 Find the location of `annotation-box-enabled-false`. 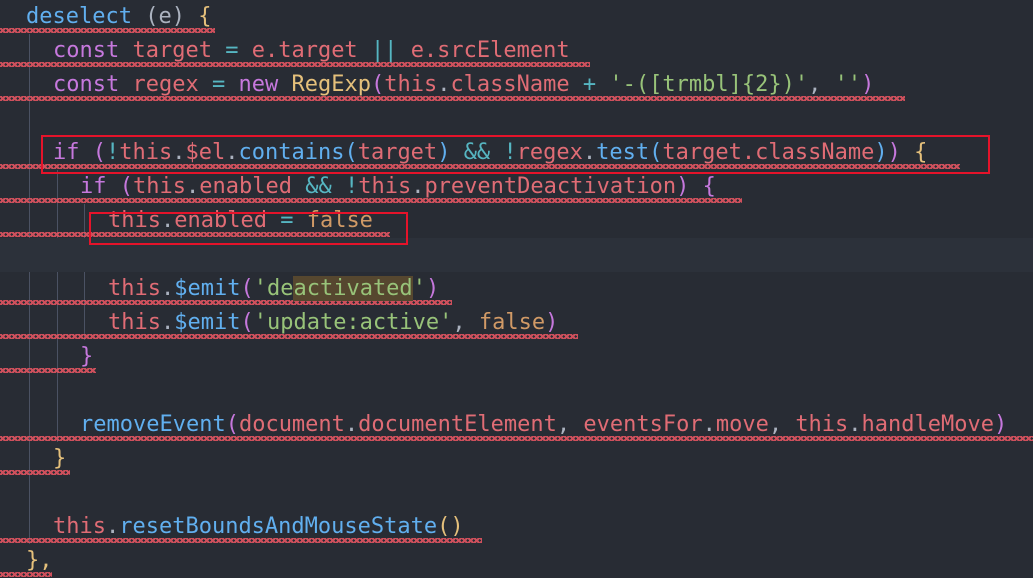

annotation-box-enabled-false is located at coordinates (248, 228).